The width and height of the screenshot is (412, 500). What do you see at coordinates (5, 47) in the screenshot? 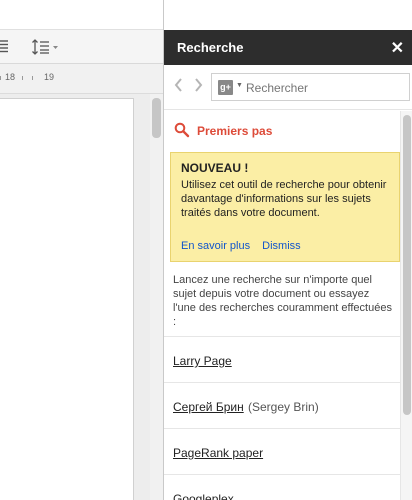
I see `align-justify-icon` at bounding box center [5, 47].